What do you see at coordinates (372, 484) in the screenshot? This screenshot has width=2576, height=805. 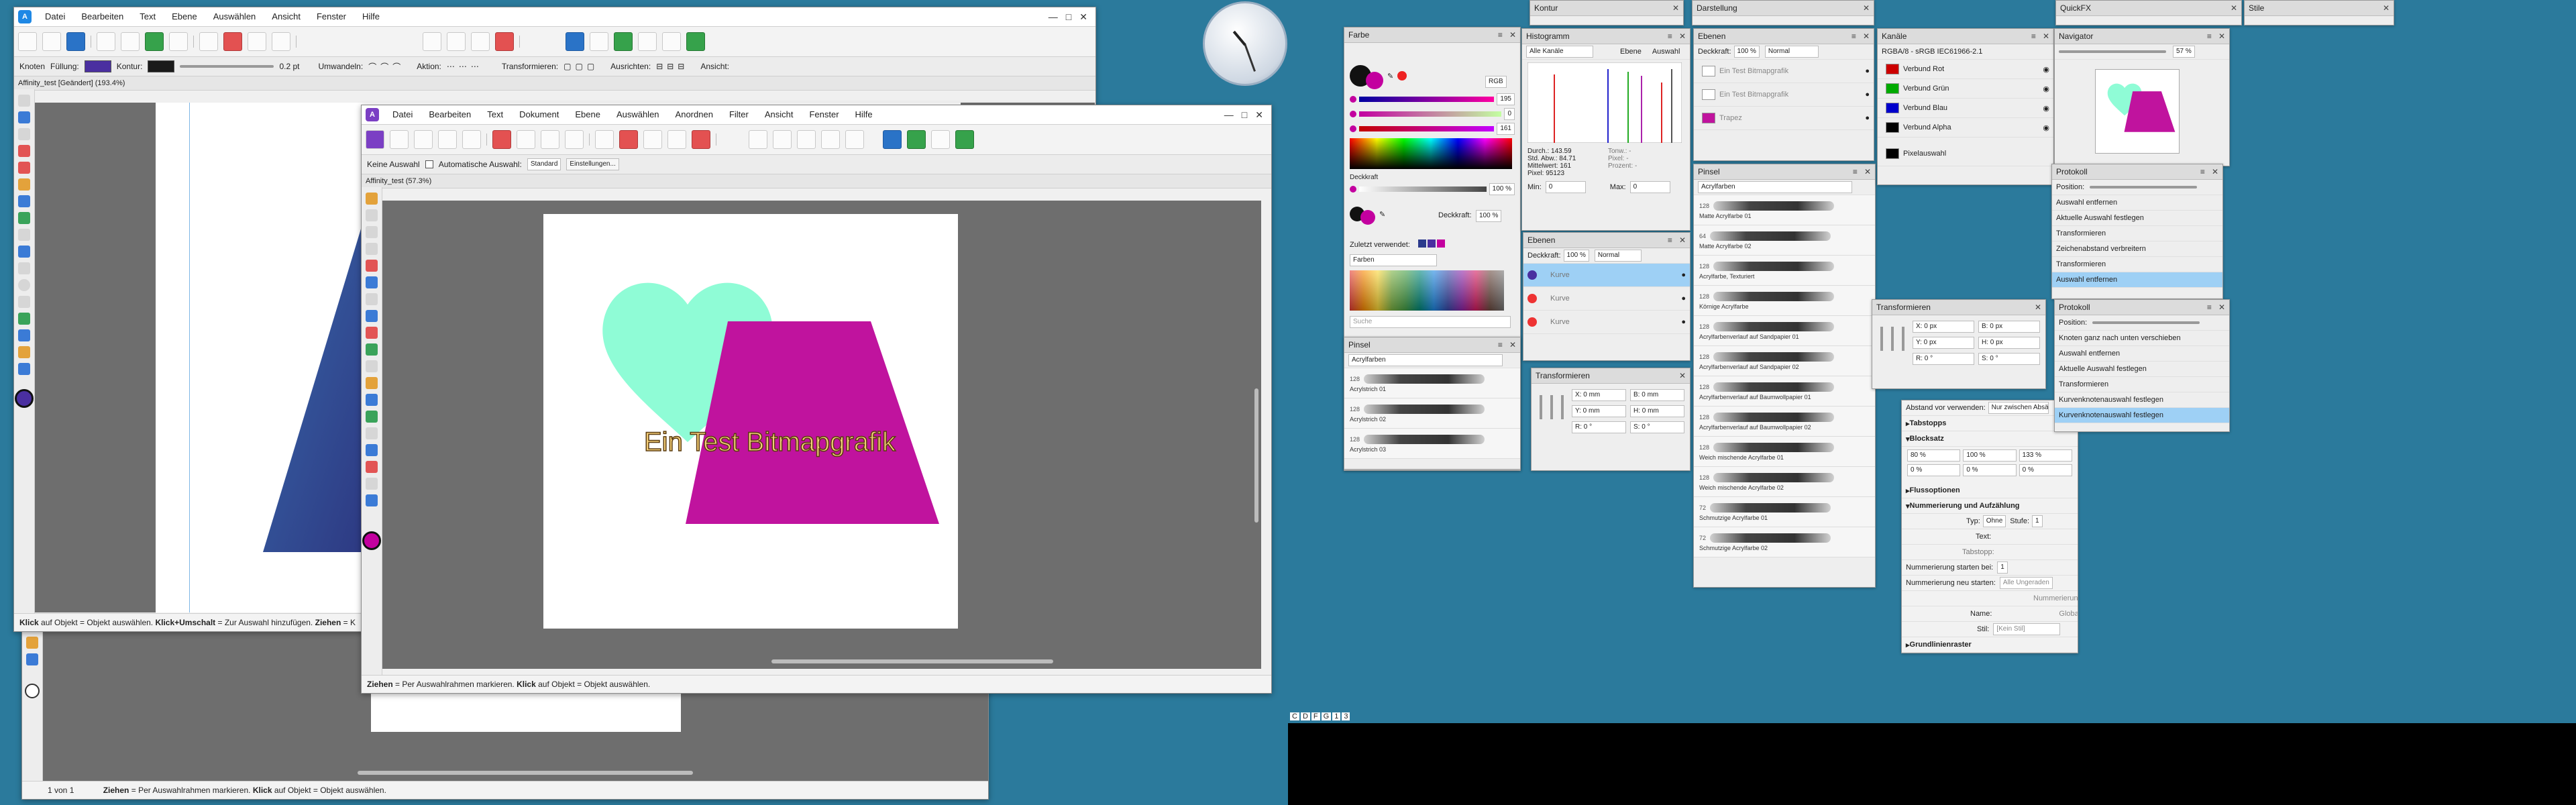 I see `text-tool-icon` at bounding box center [372, 484].